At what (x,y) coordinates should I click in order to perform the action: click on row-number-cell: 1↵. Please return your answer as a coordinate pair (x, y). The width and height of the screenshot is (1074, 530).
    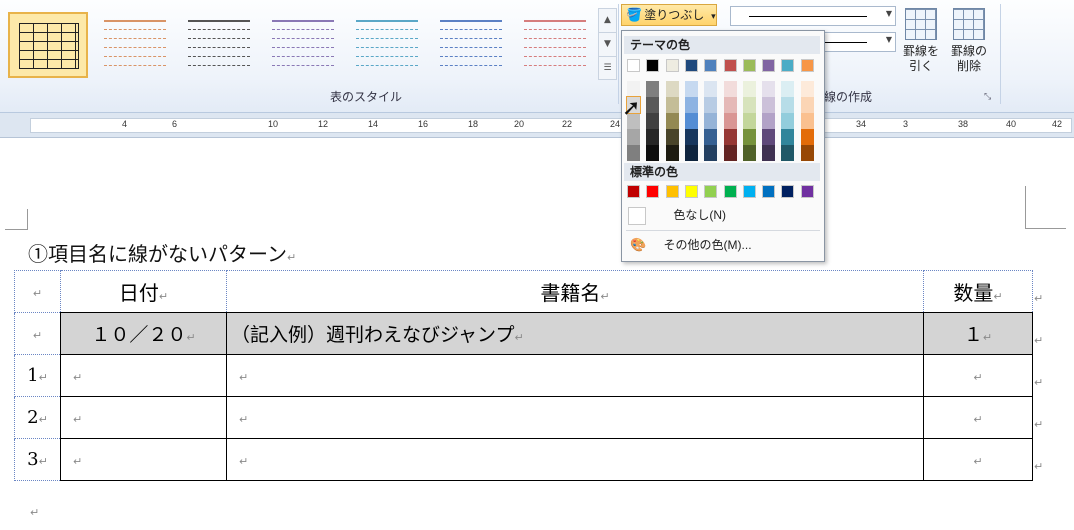
    Looking at the image, I should click on (37, 375).